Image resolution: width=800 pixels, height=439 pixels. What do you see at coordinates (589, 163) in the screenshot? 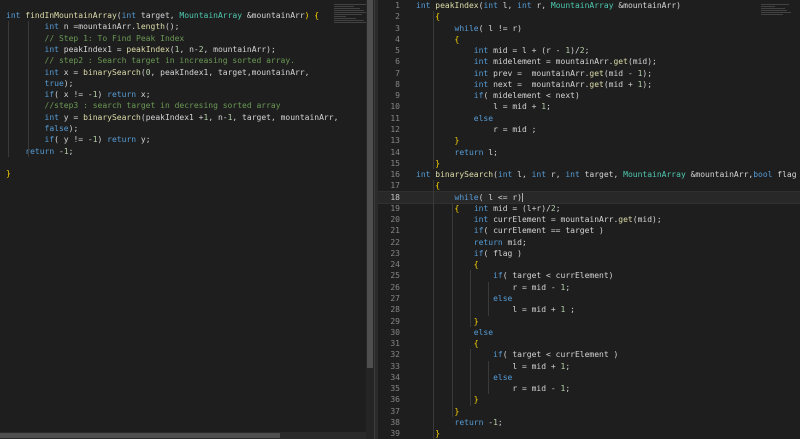
I see `code-line: 15 }` at bounding box center [589, 163].